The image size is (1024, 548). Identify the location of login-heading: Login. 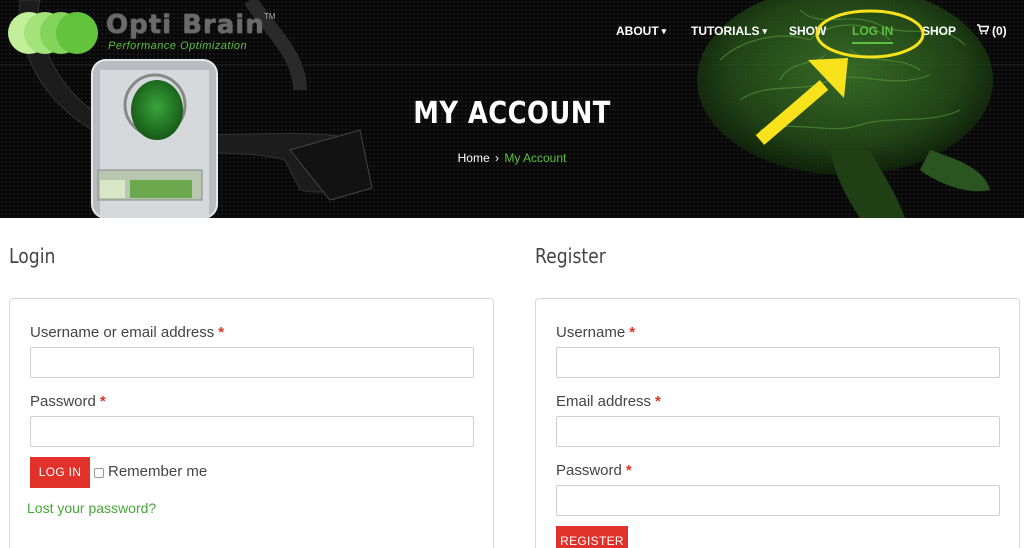
(32, 256).